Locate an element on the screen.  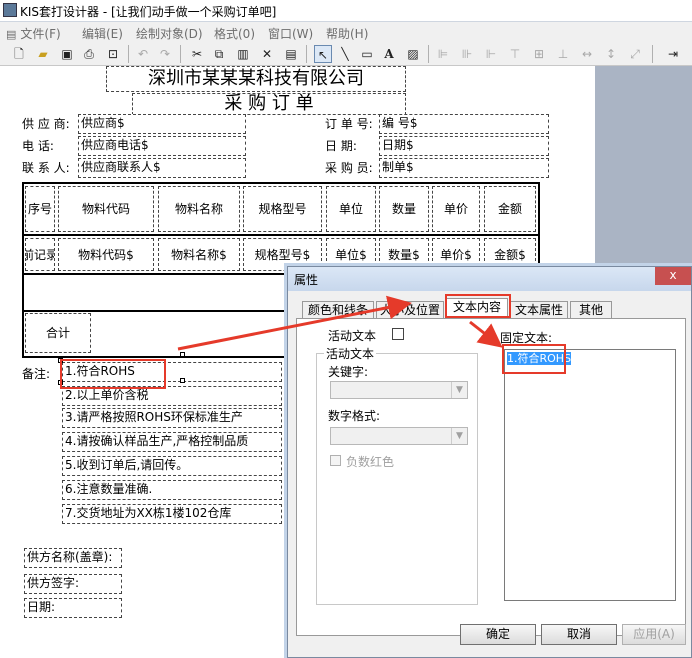
table-divider is located at coordinates (281, 235).